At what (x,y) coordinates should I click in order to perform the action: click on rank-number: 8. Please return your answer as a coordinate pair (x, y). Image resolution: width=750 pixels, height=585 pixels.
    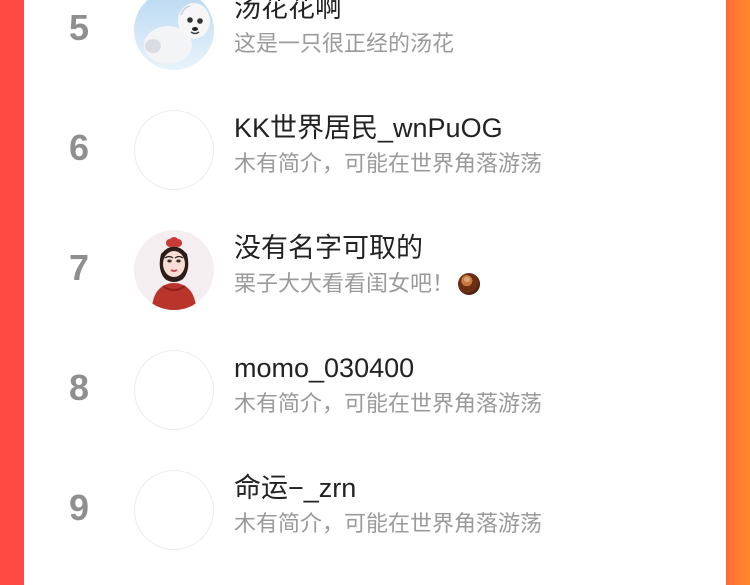
    Looking at the image, I should click on (79, 387).